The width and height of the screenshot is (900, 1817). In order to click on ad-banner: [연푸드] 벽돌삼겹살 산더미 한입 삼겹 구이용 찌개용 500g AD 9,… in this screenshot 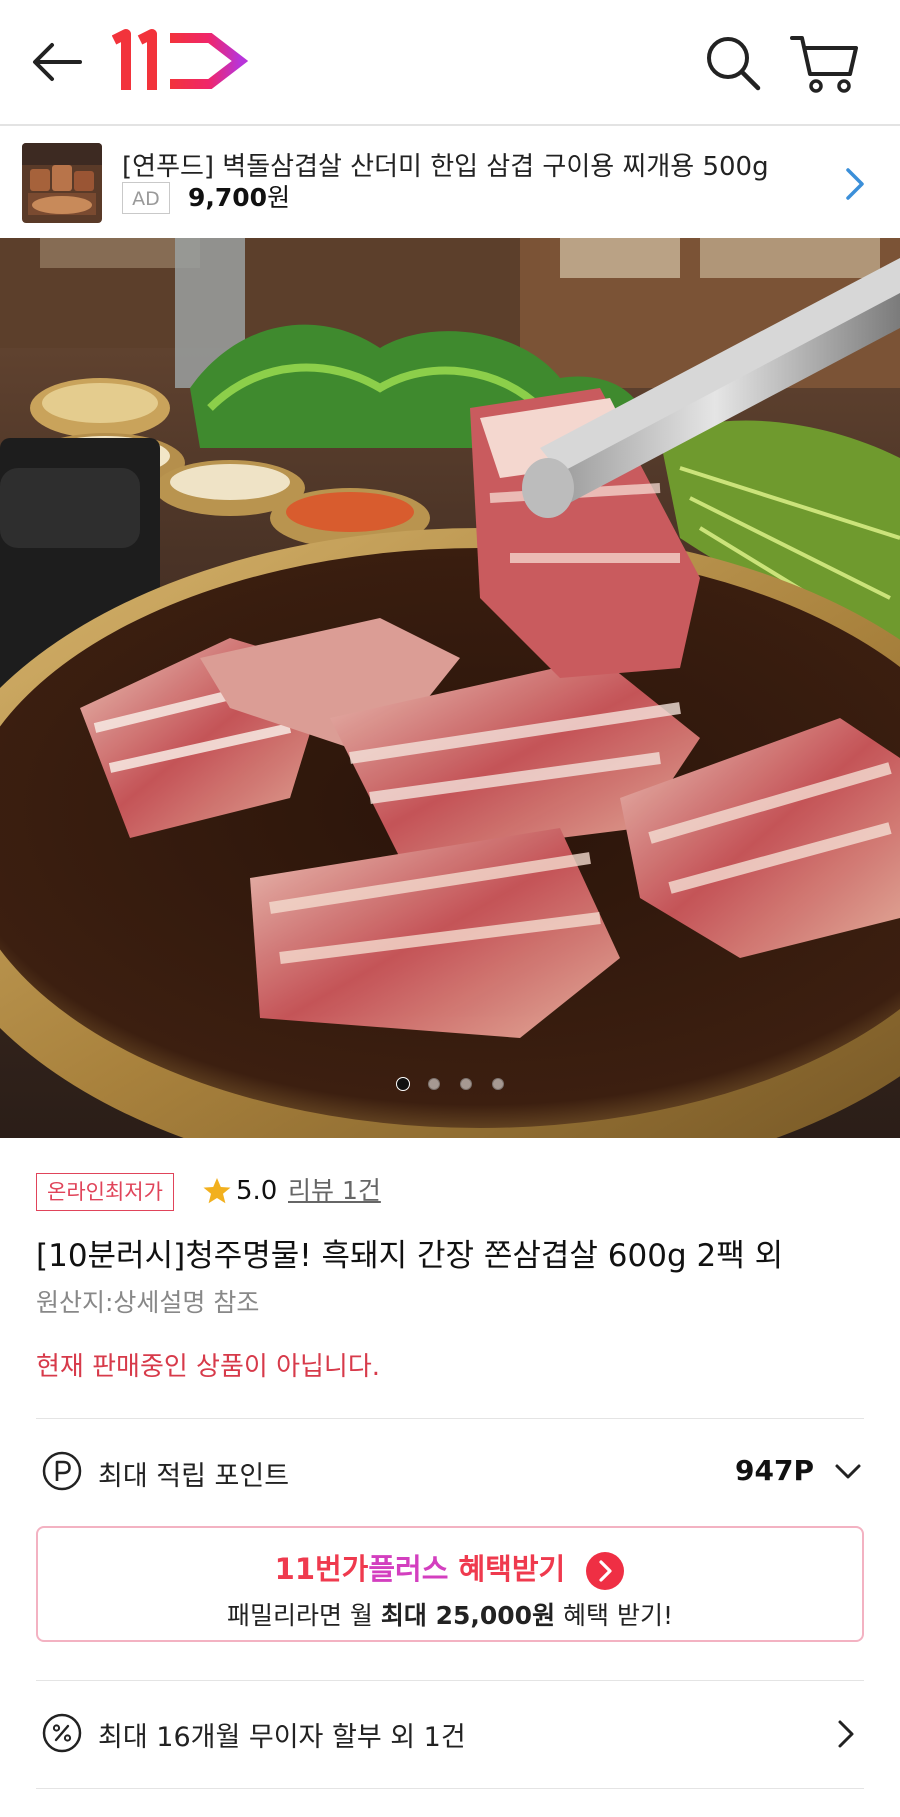, I will do `click(450, 182)`.